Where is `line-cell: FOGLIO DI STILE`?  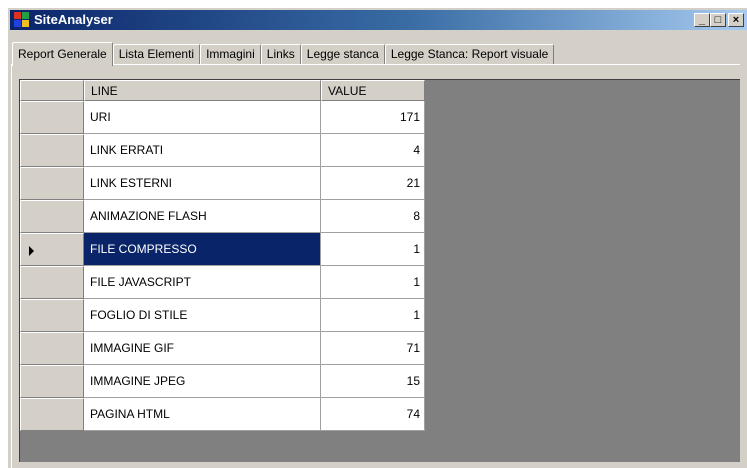 line-cell: FOGLIO DI STILE is located at coordinates (202, 315).